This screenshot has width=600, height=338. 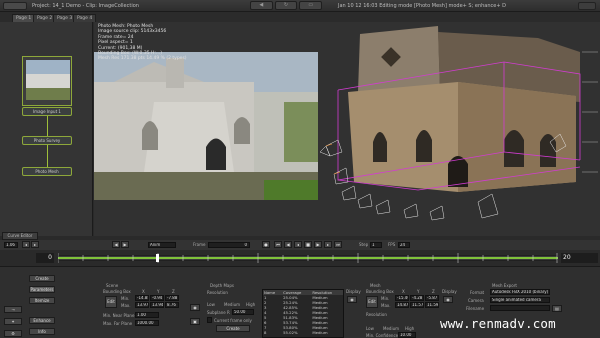 I want to click on format-select: Autodesk FBX 2010 (binary), so click(x=520, y=292).